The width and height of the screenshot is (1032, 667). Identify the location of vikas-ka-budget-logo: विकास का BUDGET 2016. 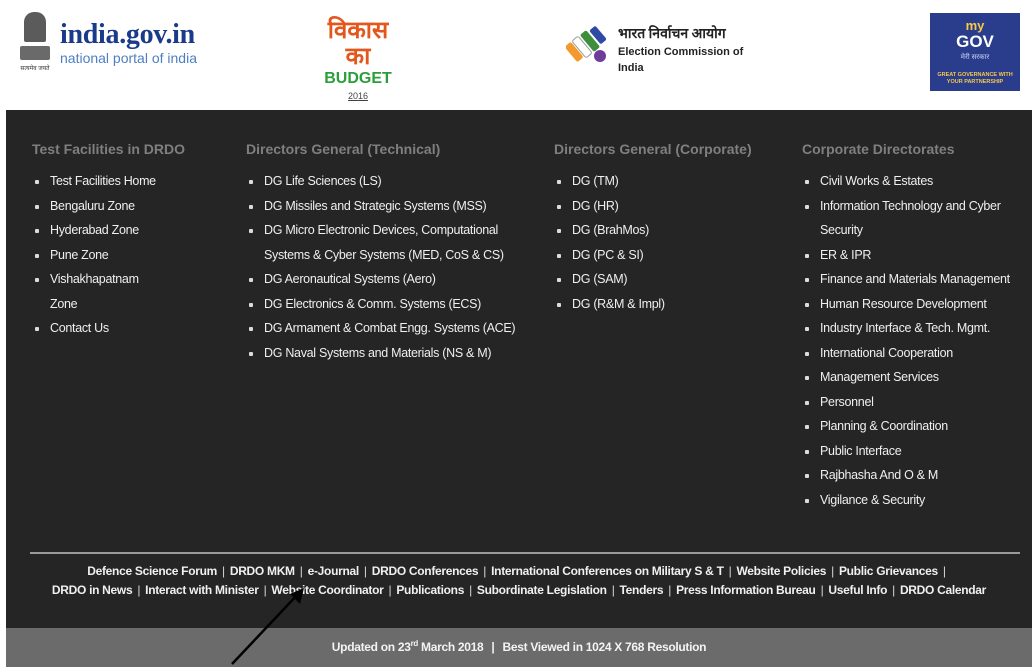
(358, 59).